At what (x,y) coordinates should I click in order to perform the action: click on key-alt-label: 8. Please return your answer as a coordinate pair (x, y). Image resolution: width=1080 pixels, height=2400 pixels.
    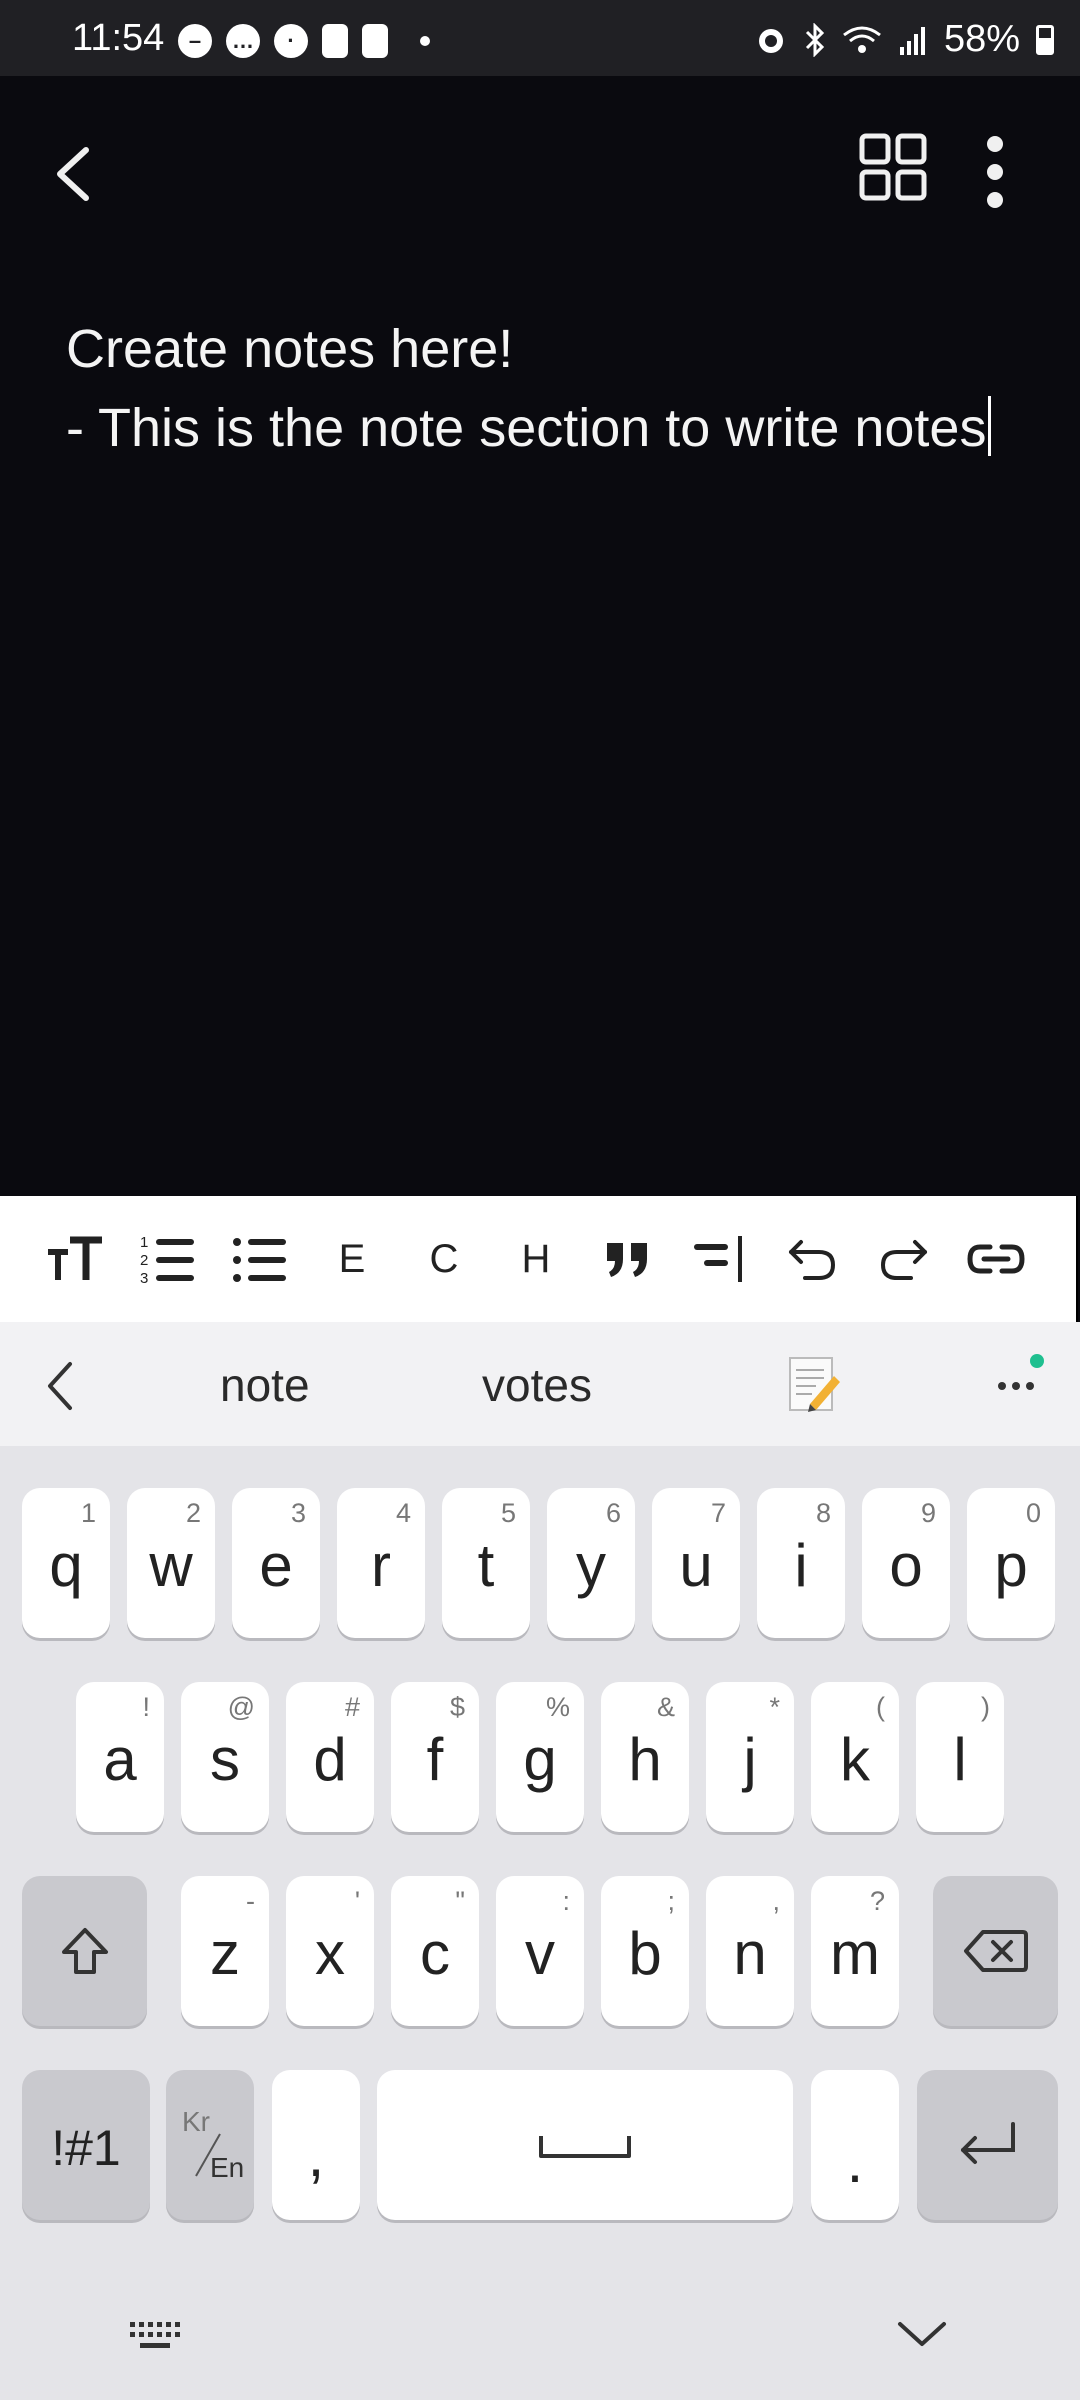
    Looking at the image, I should click on (823, 1513).